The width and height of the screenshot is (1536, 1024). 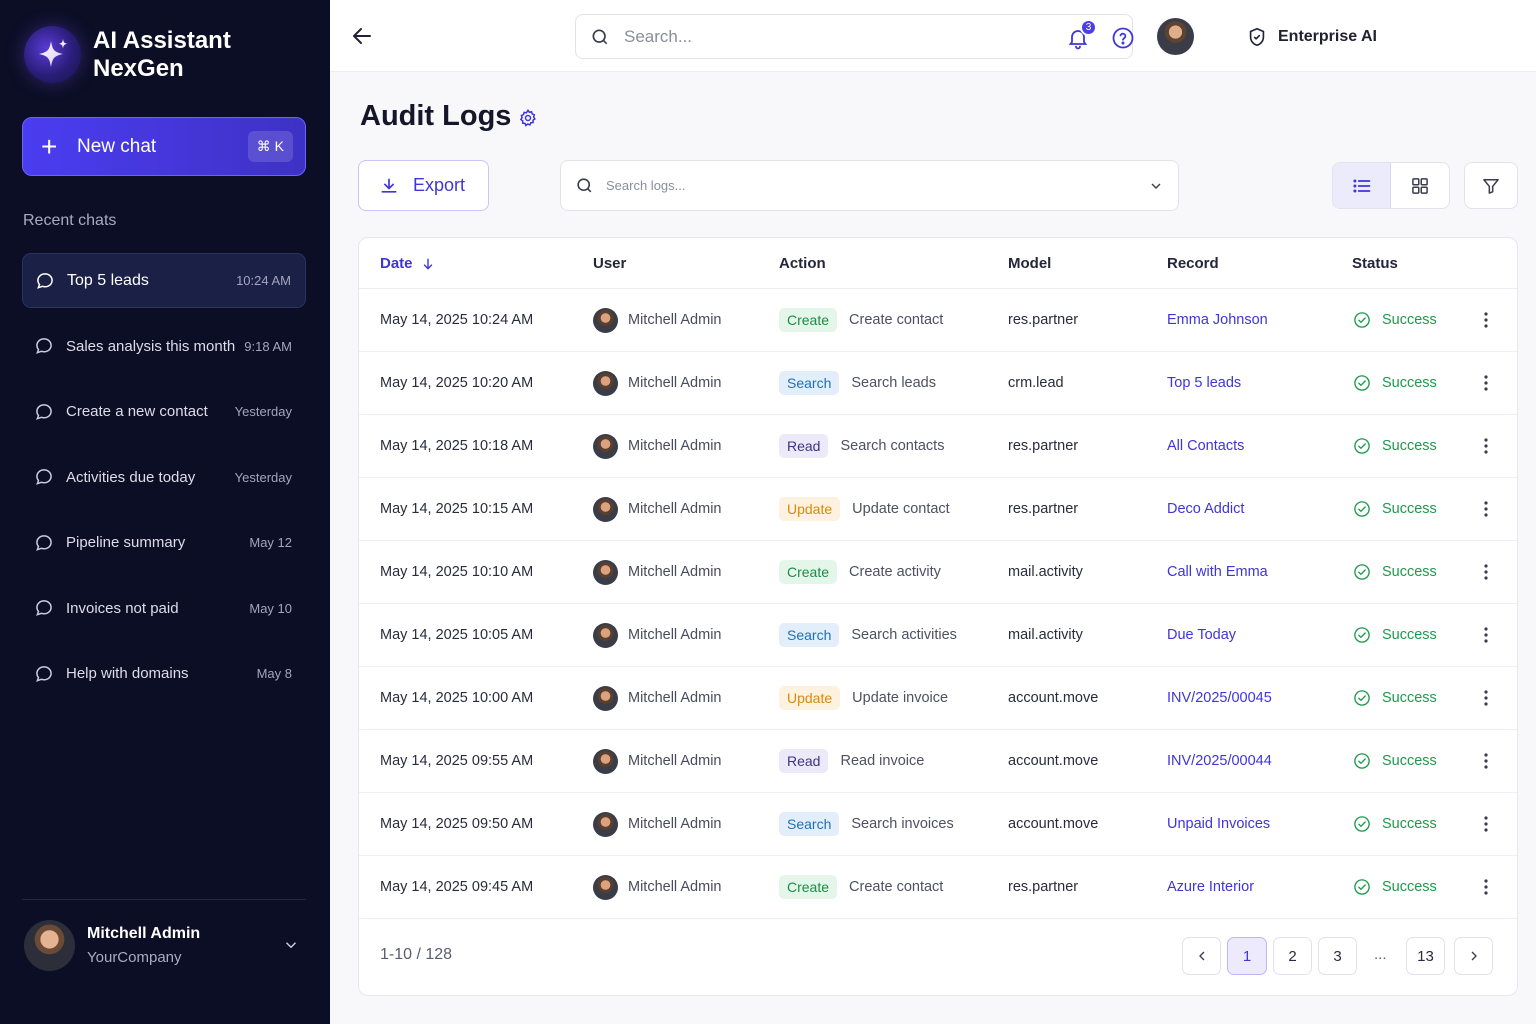 What do you see at coordinates (164, 608) in the screenshot?
I see `chat-item-invoices-not-paid: Invoices not paid May 10` at bounding box center [164, 608].